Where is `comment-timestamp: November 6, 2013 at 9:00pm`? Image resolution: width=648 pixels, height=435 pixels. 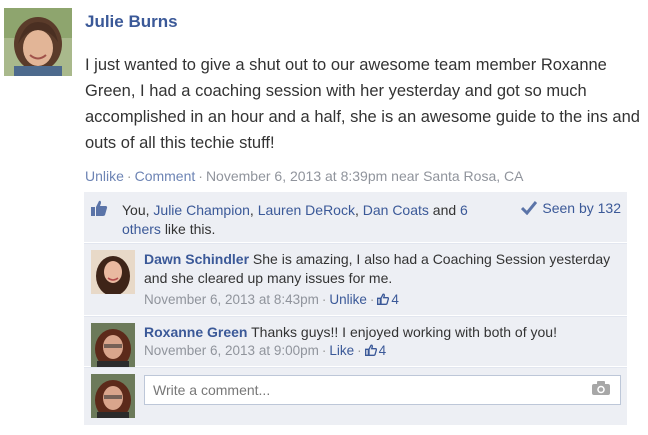
comment-timestamp: November 6, 2013 at 9:00pm is located at coordinates (231, 350).